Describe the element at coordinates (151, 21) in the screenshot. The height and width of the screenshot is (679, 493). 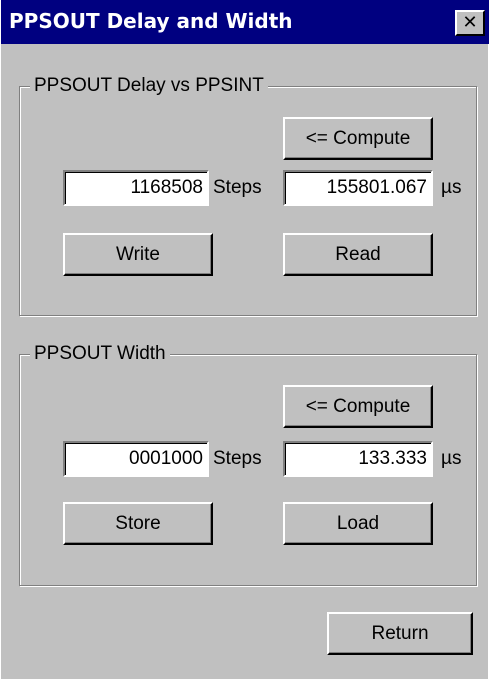
I see `window-title: PPSOUT Delay and Width` at that location.